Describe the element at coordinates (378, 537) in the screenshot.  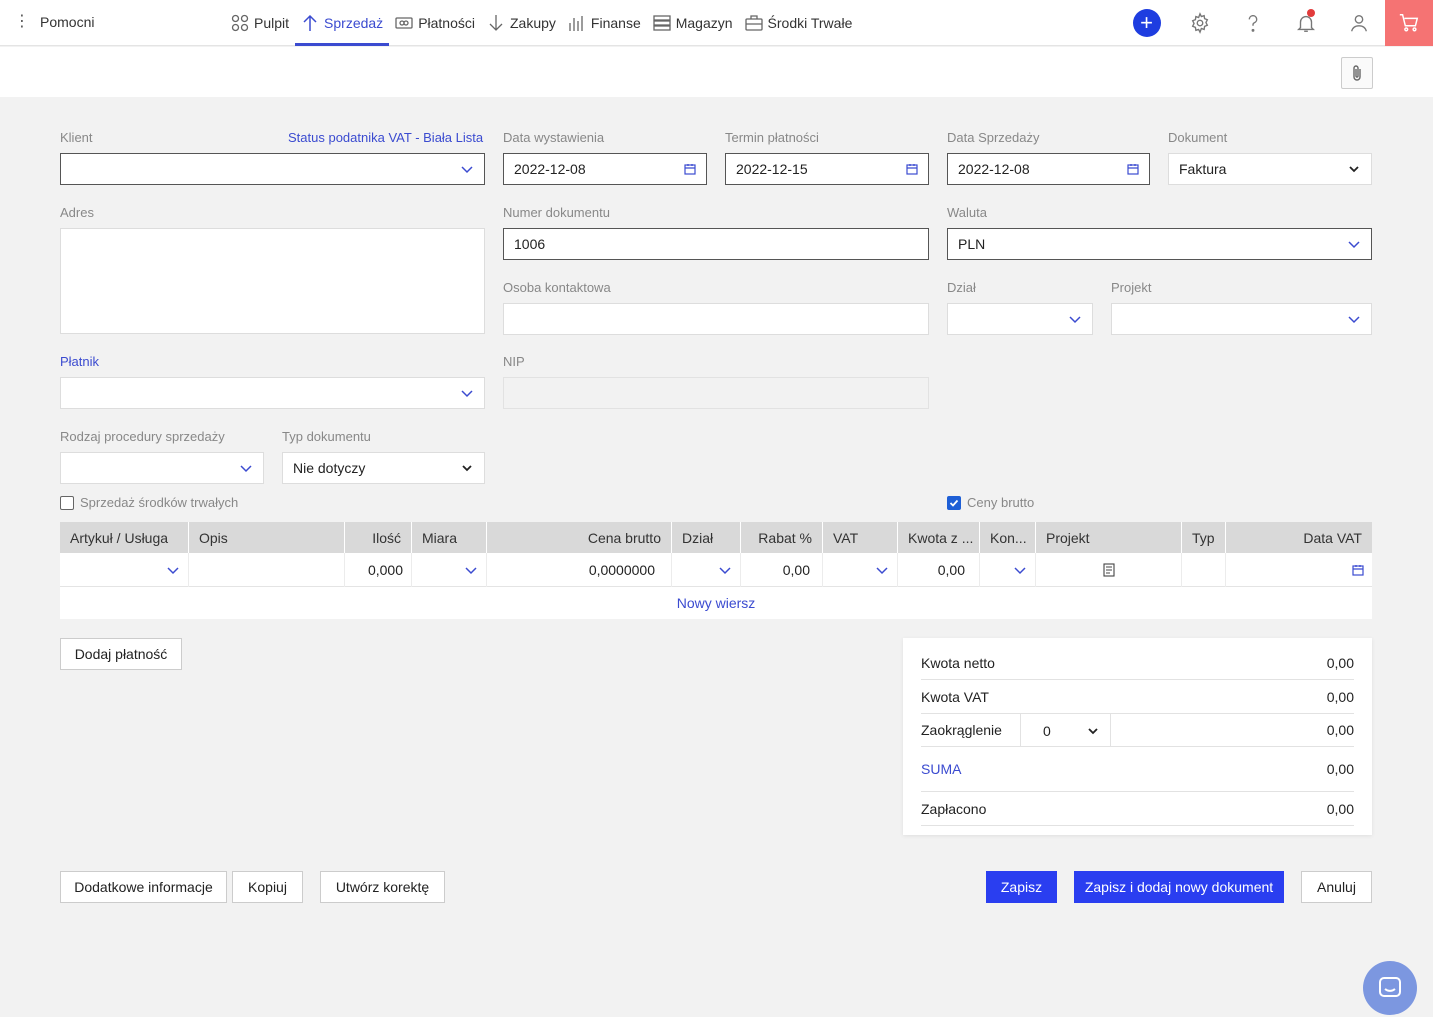
I see `col-ilosc: Ilość` at that location.